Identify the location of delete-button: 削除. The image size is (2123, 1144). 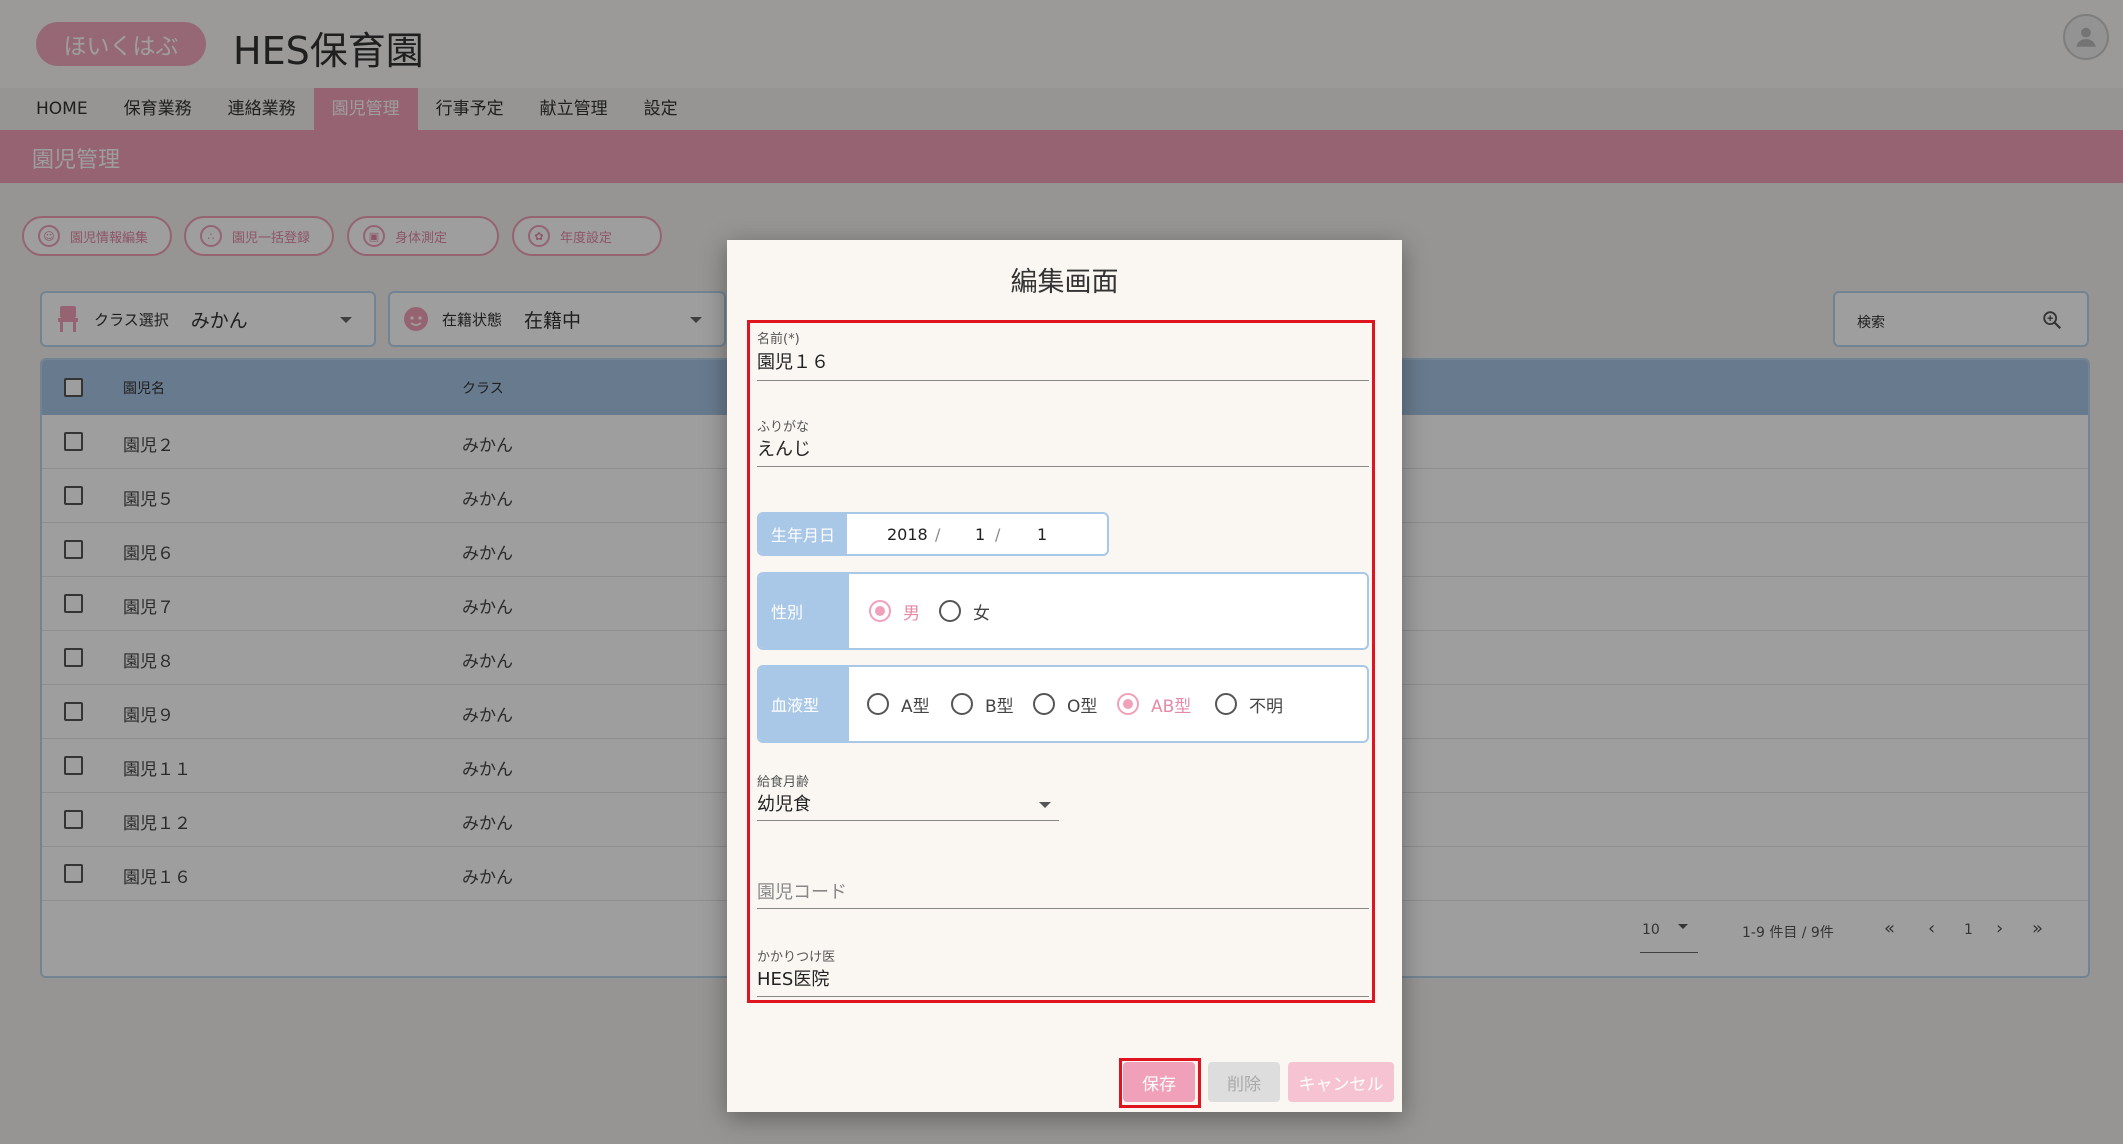
(1244, 1082).